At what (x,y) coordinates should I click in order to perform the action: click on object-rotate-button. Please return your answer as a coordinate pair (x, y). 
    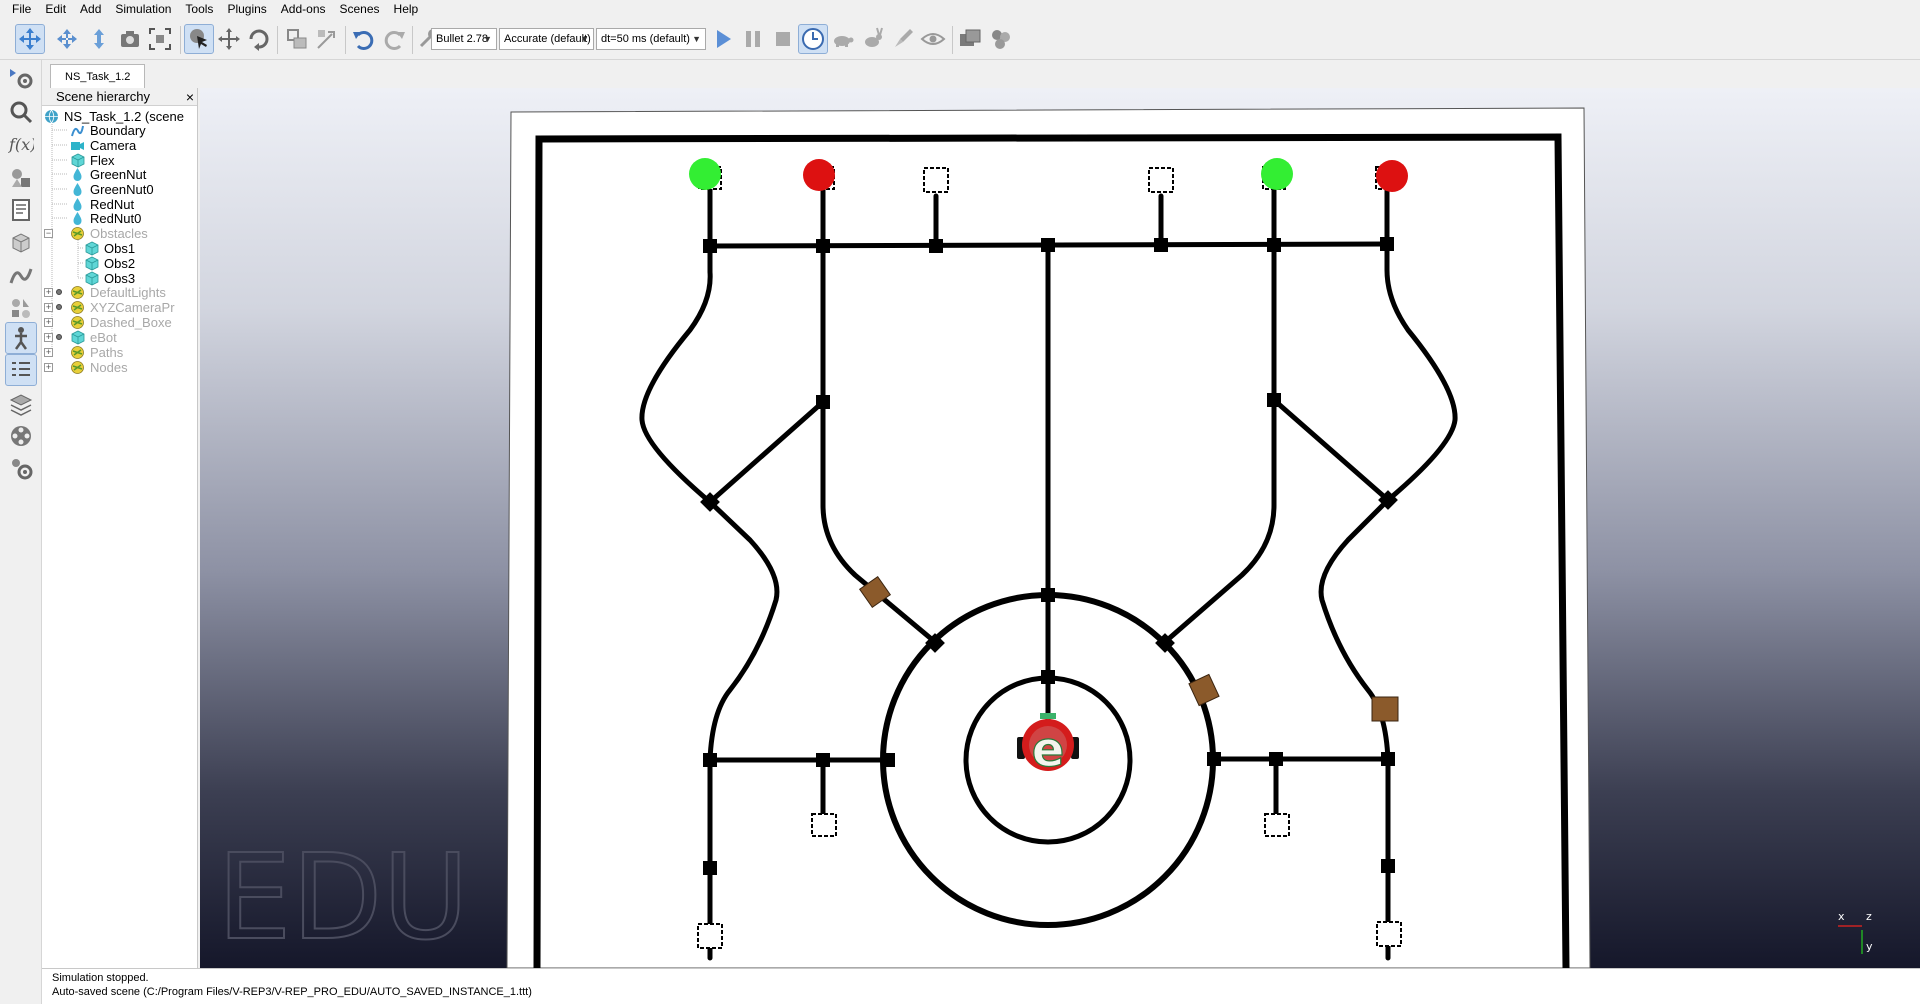
    Looking at the image, I should click on (259, 39).